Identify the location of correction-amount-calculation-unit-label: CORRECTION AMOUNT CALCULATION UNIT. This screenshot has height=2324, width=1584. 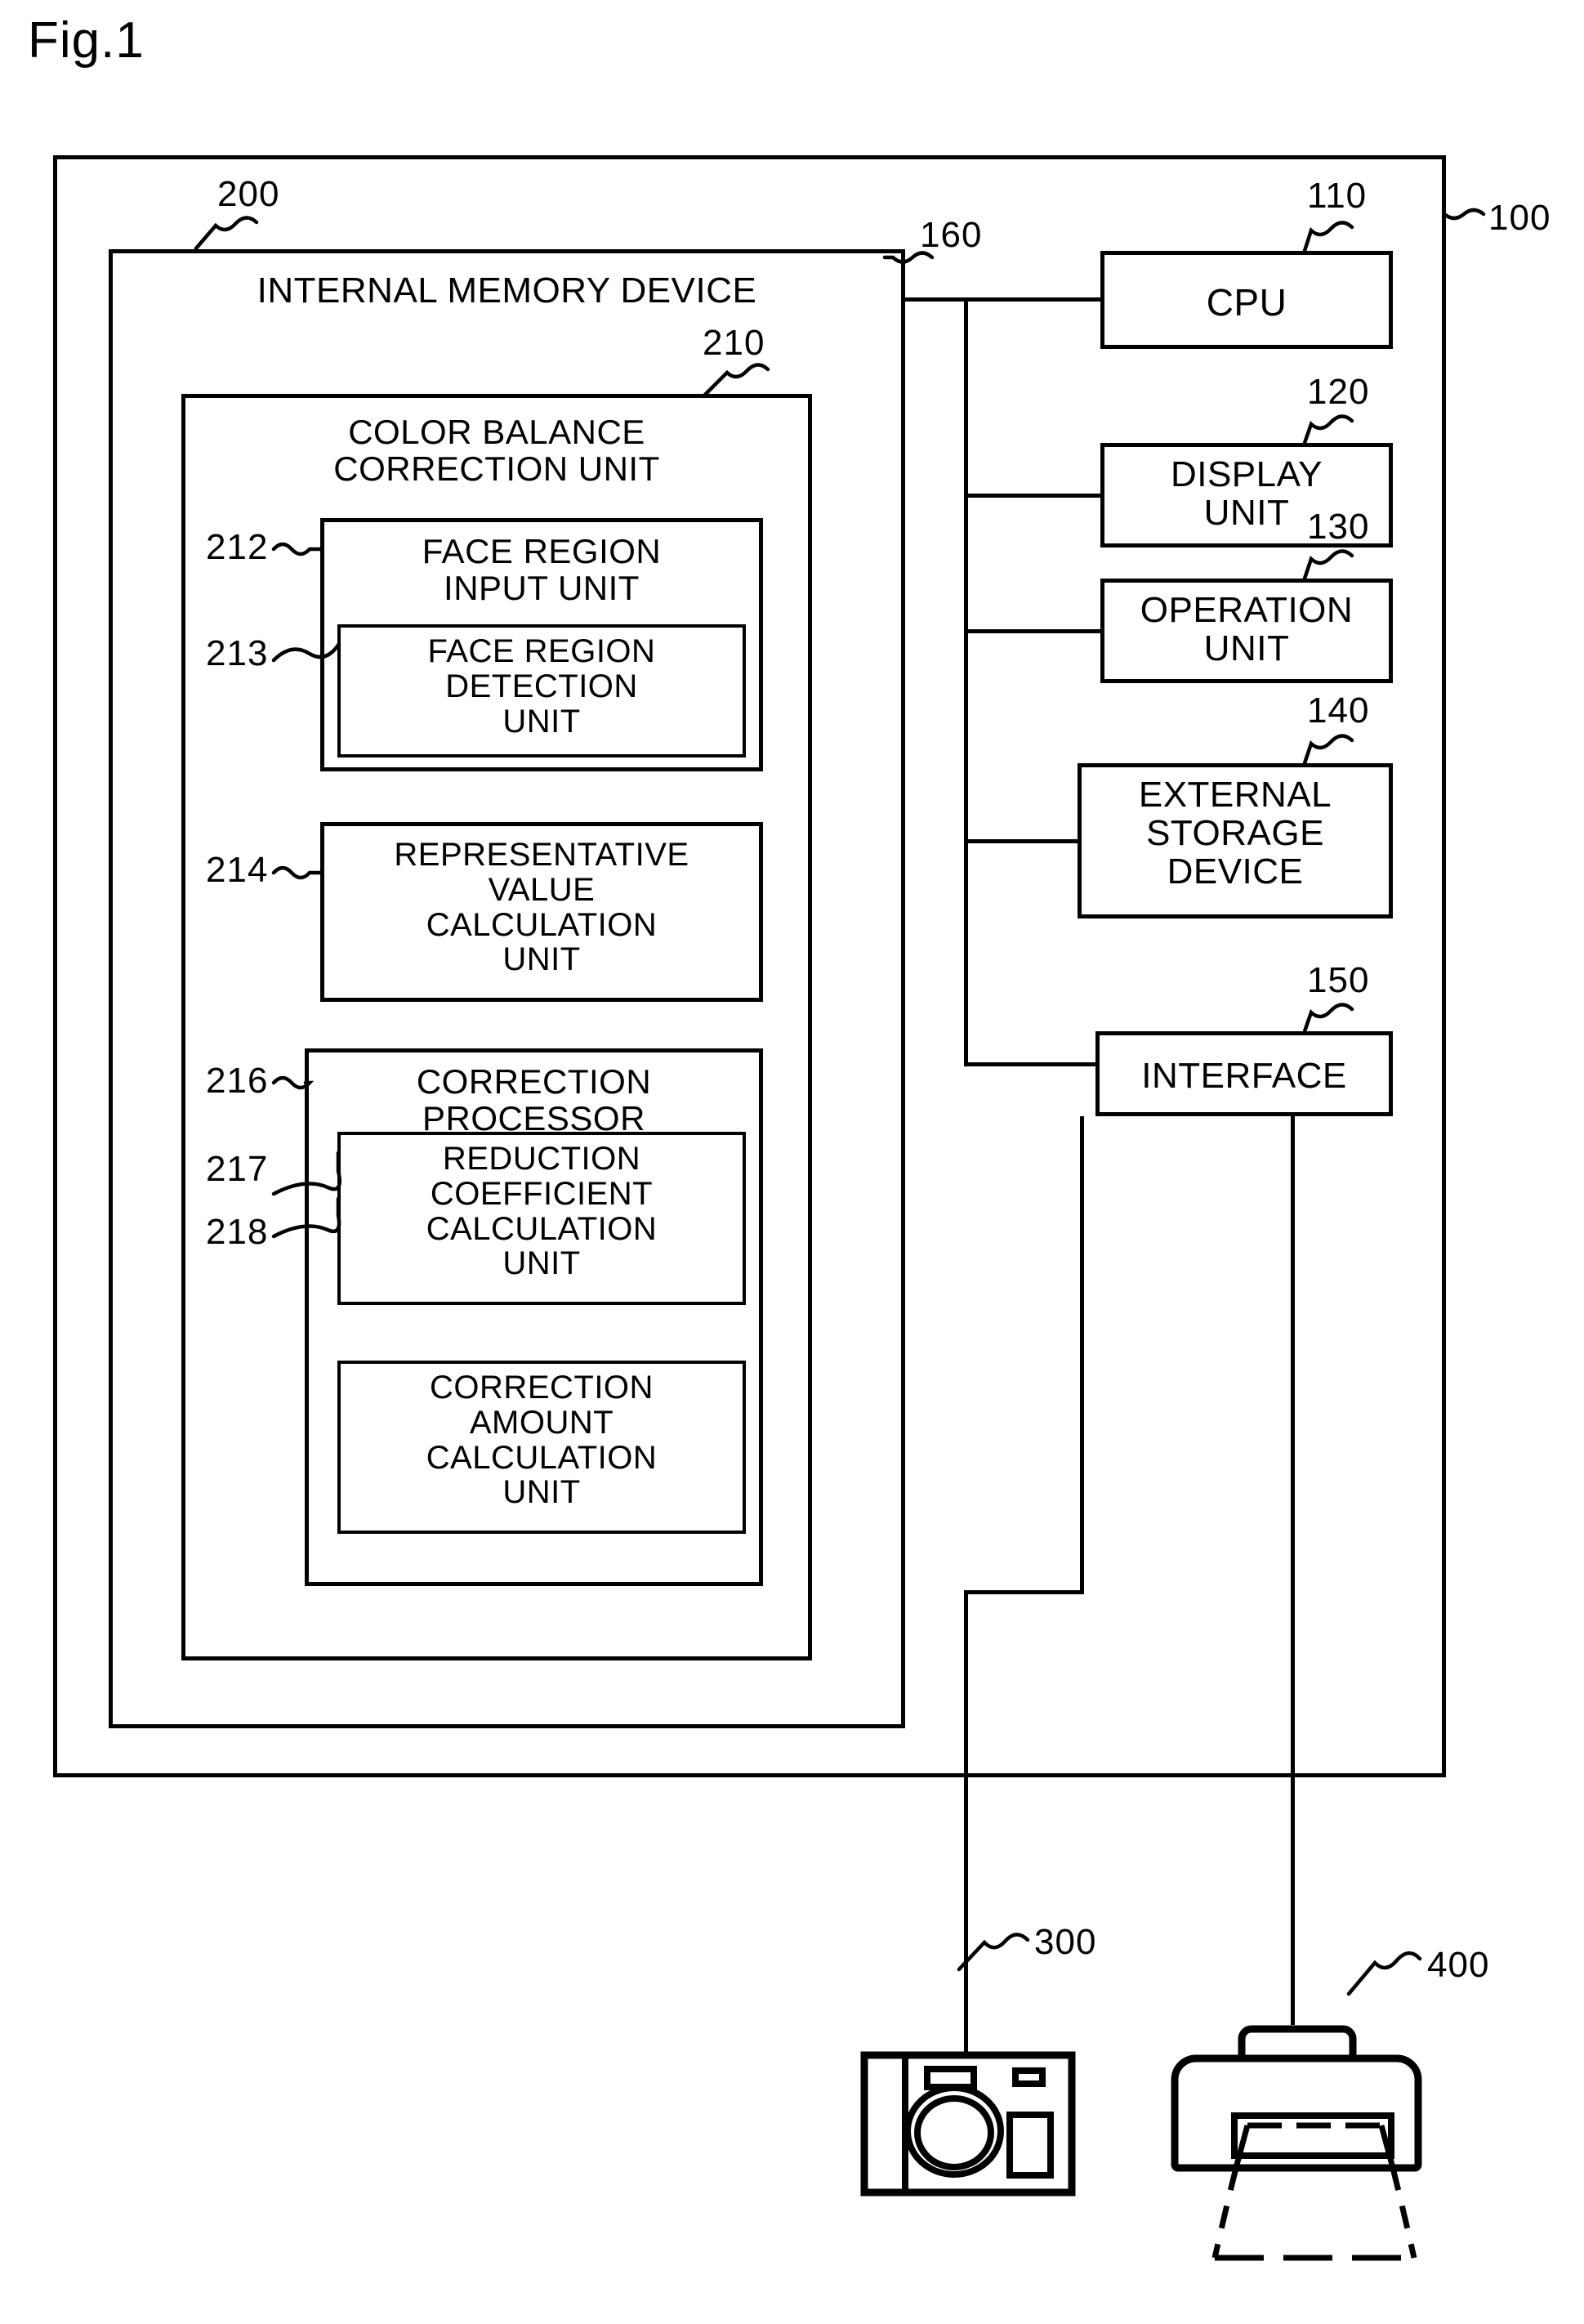
(542, 1440).